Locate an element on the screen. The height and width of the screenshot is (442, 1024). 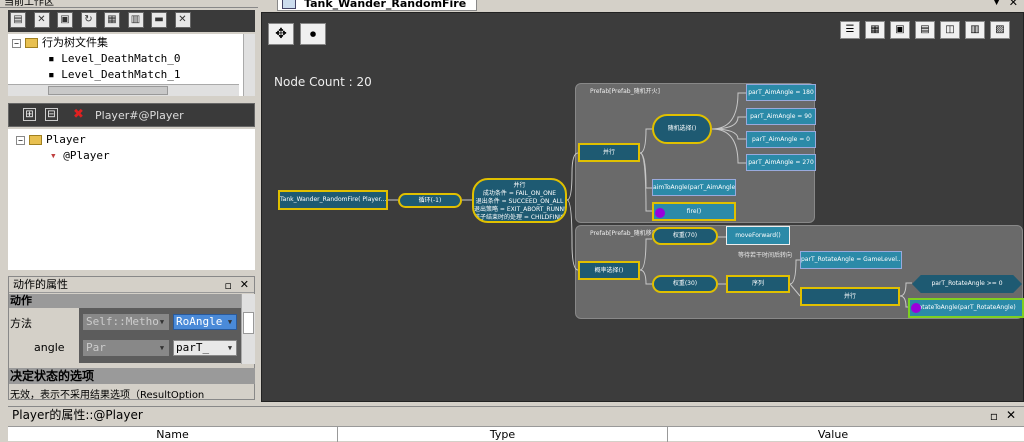
node-random-select-2: 概率选择() is located at coordinates (609, 270).